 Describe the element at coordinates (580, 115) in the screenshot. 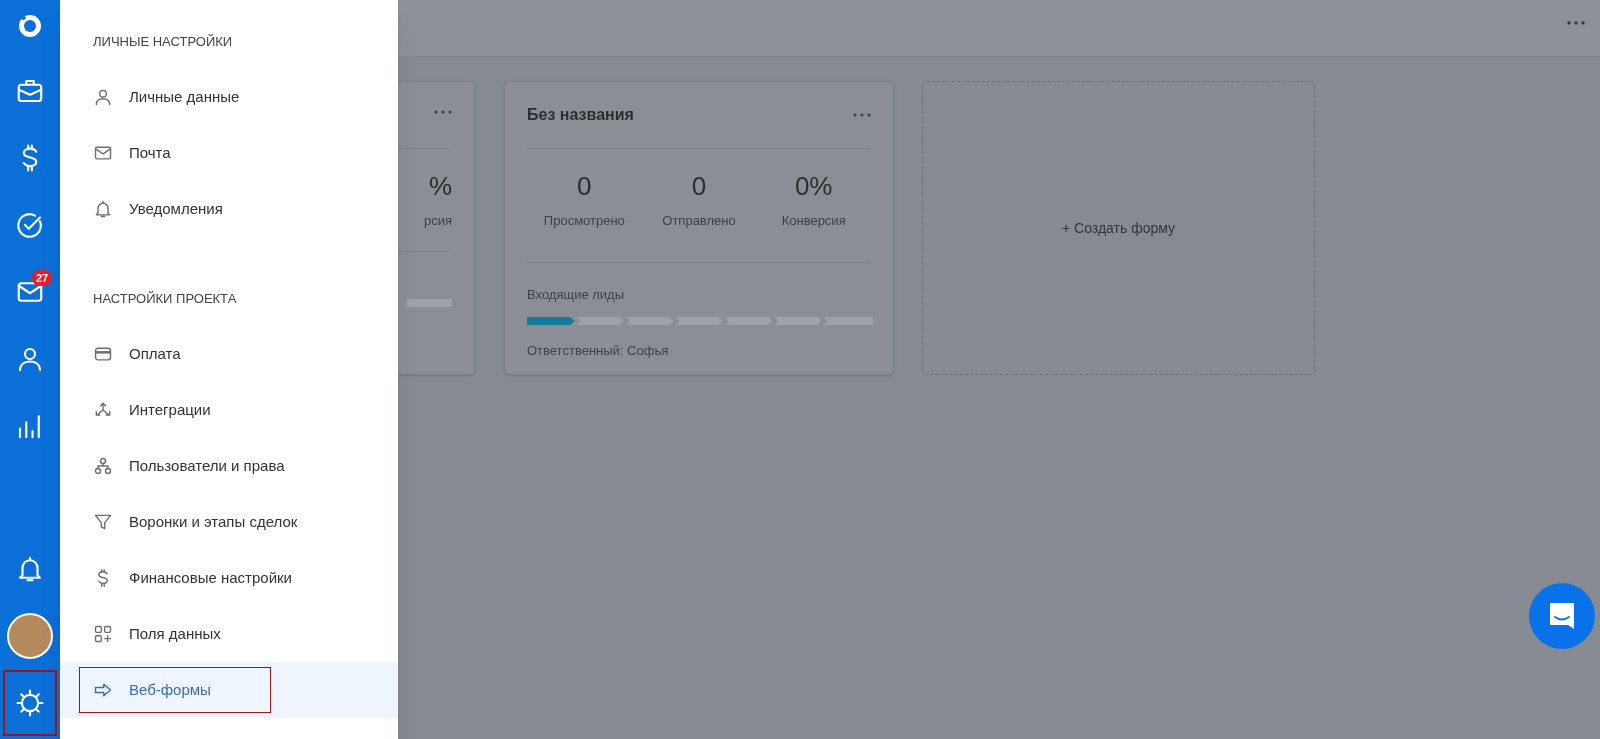

I see `card-title: Без названия` at that location.